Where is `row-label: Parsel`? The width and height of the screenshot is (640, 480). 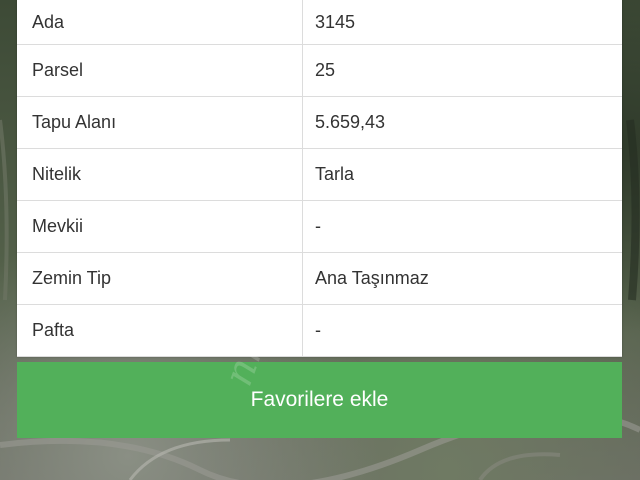
row-label: Parsel is located at coordinates (160, 70).